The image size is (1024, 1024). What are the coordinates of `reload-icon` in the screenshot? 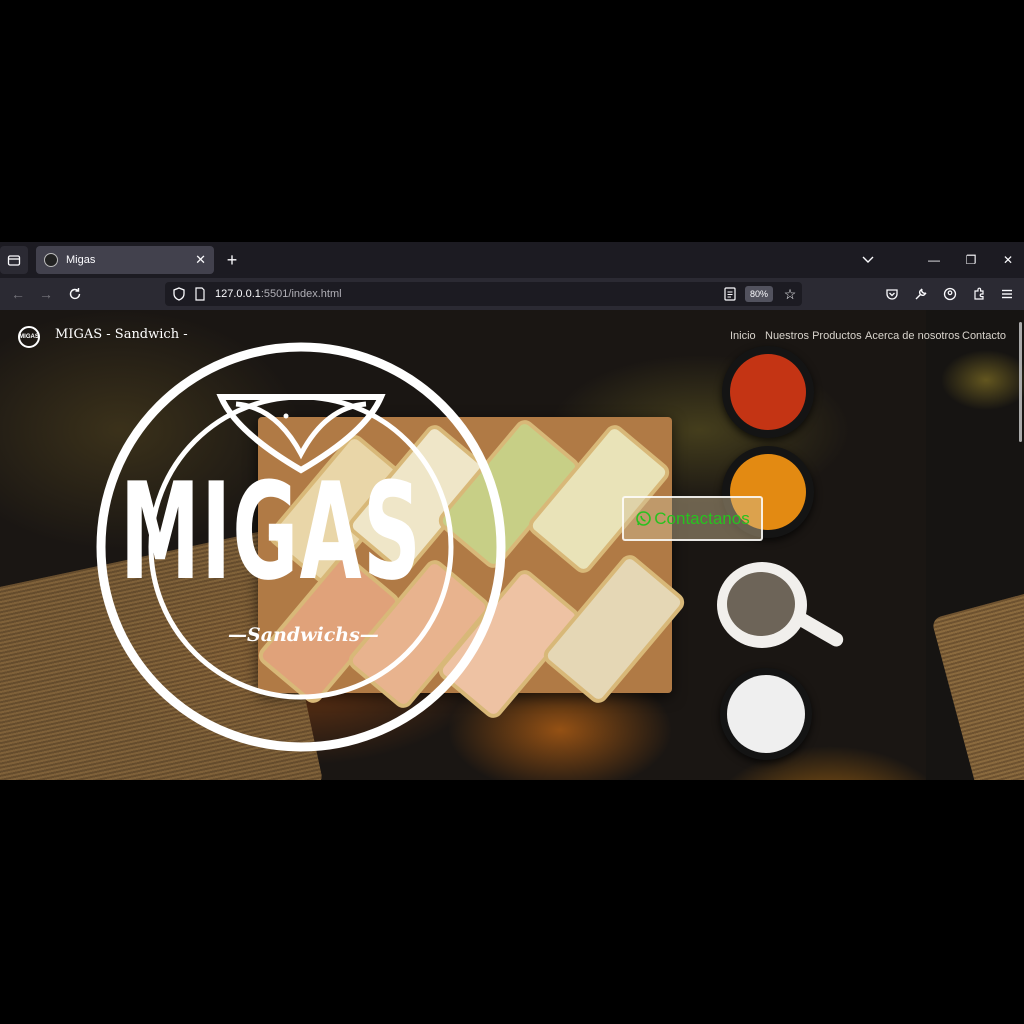 It's located at (75, 294).